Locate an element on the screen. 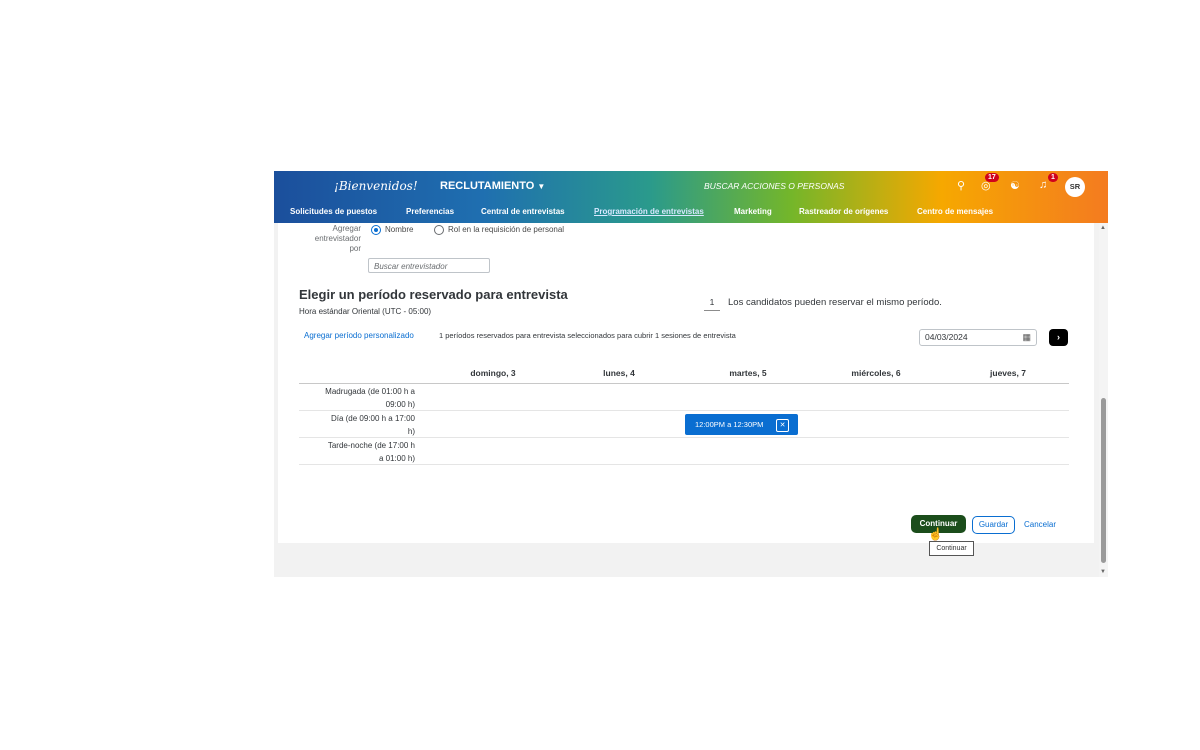  booked-slot: 12:00PM a 12:30PM ✕ is located at coordinates (741, 424).